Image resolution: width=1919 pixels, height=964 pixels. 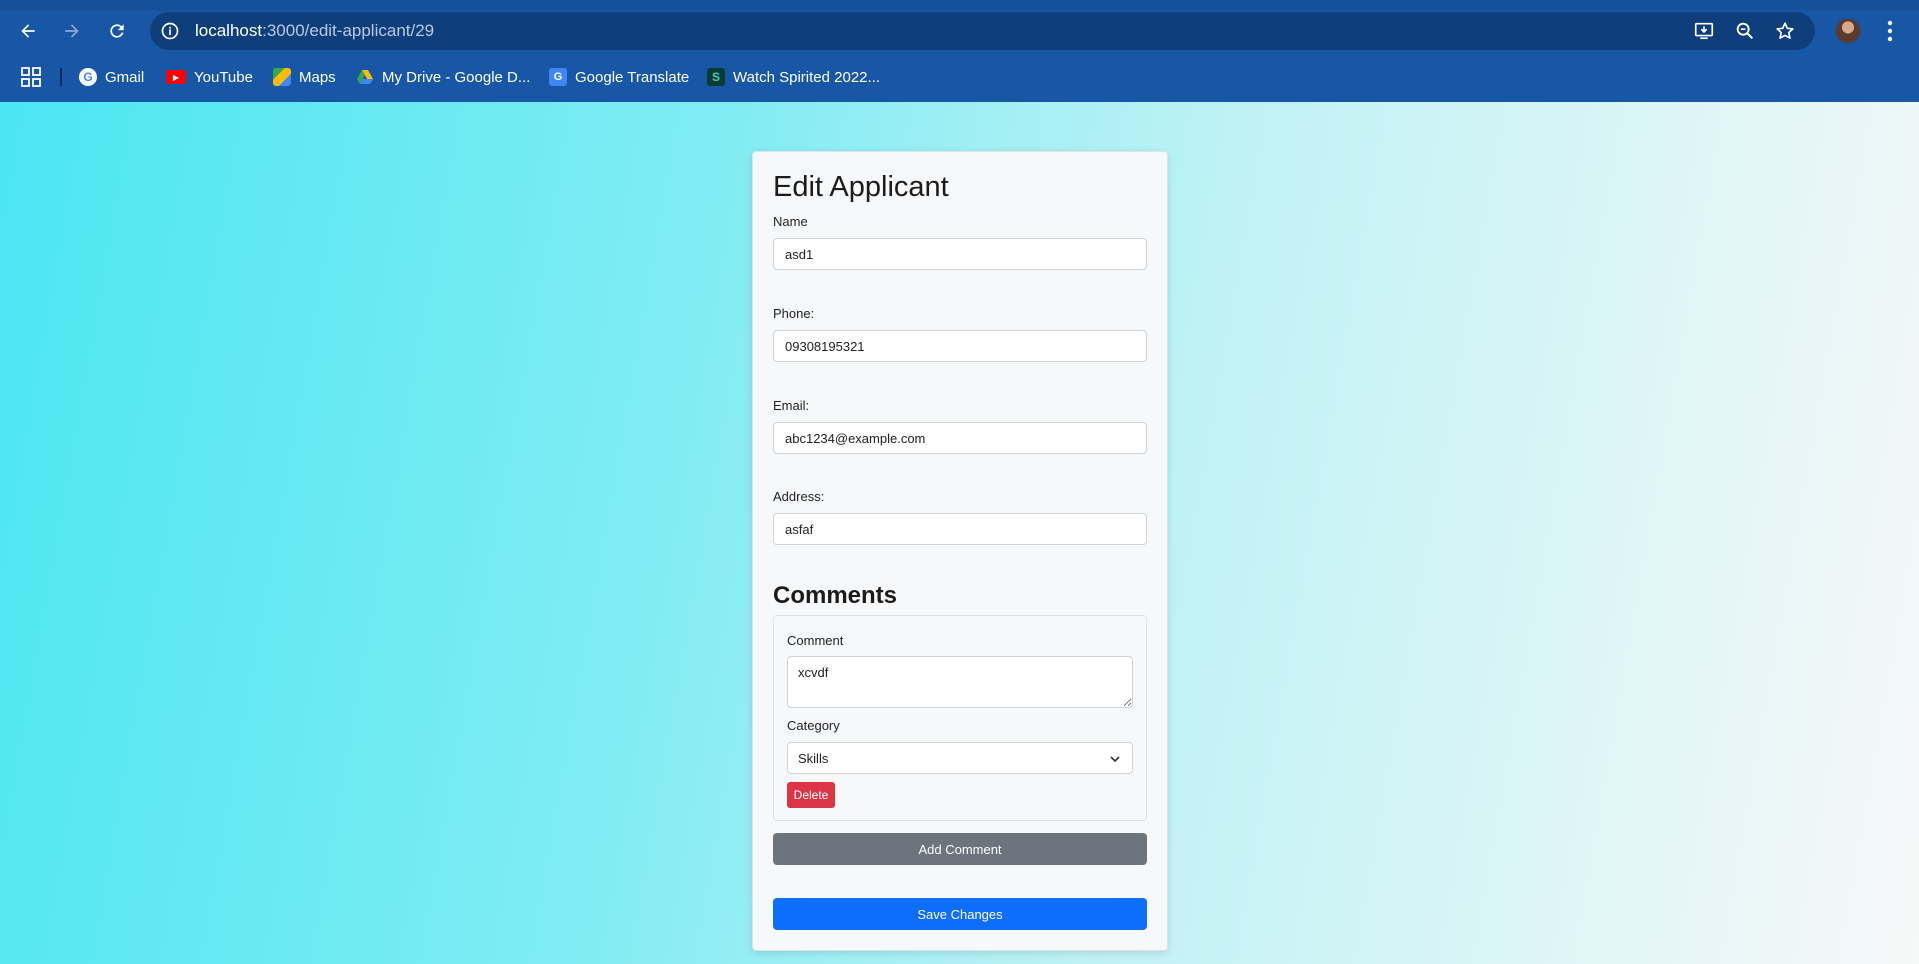 I want to click on more-menu-icon, so click(x=1890, y=31).